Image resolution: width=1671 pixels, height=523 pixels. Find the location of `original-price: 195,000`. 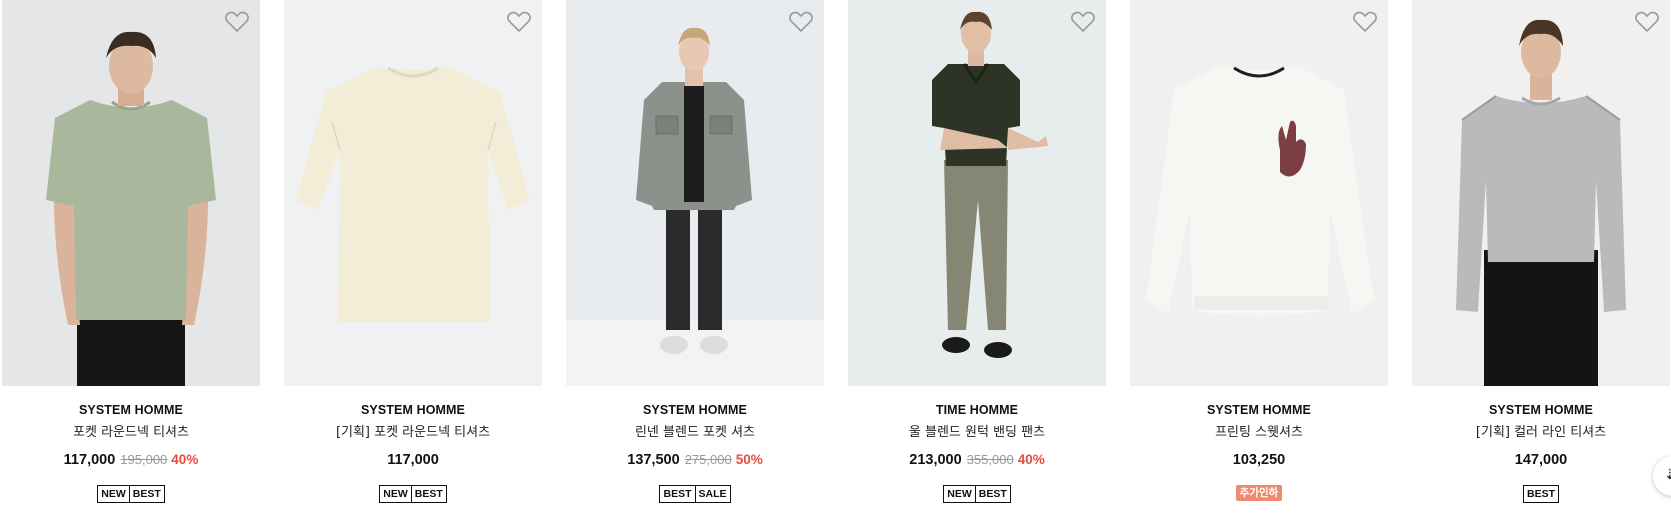

original-price: 195,000 is located at coordinates (144, 459).